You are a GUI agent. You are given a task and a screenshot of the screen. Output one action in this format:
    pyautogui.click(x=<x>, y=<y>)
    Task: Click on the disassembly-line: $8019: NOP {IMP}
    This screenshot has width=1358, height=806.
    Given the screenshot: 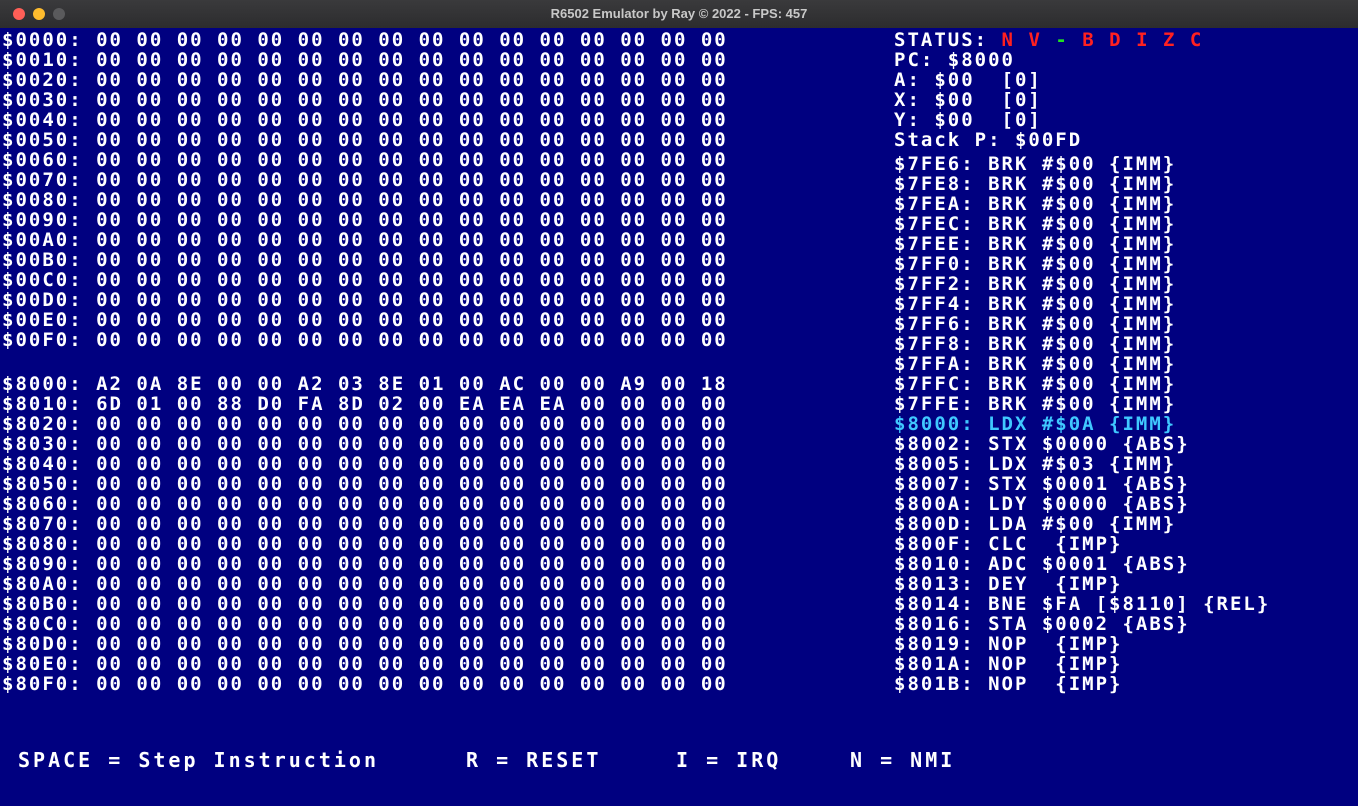 What is the action you would take?
    pyautogui.click(x=1008, y=644)
    